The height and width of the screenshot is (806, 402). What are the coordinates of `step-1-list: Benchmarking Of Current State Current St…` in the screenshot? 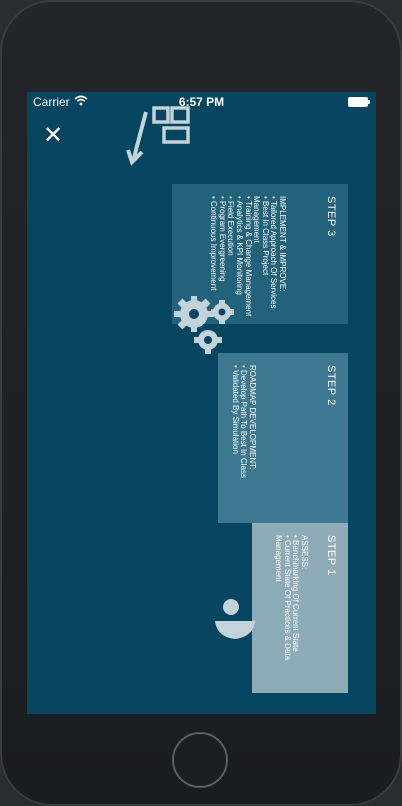 It's located at (287, 613).